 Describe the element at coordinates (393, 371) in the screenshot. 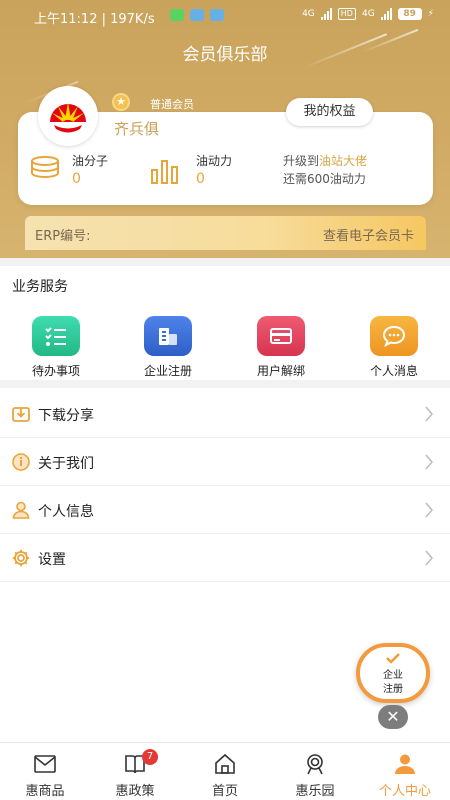

I see `service-label: 个人消息` at that location.